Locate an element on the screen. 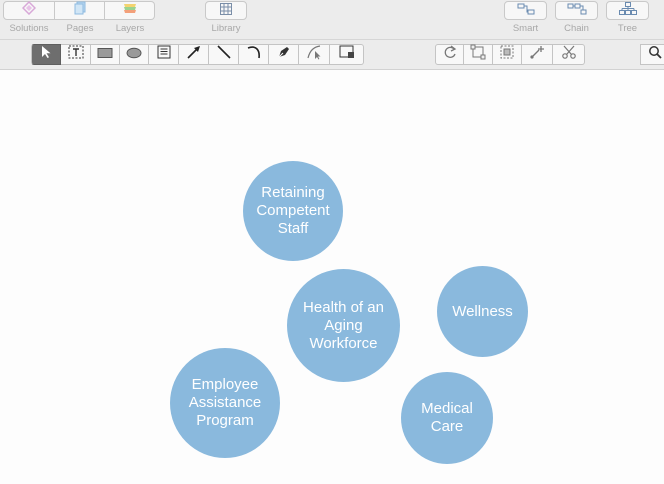 The height and width of the screenshot is (484, 664). line-tool is located at coordinates (224, 54).